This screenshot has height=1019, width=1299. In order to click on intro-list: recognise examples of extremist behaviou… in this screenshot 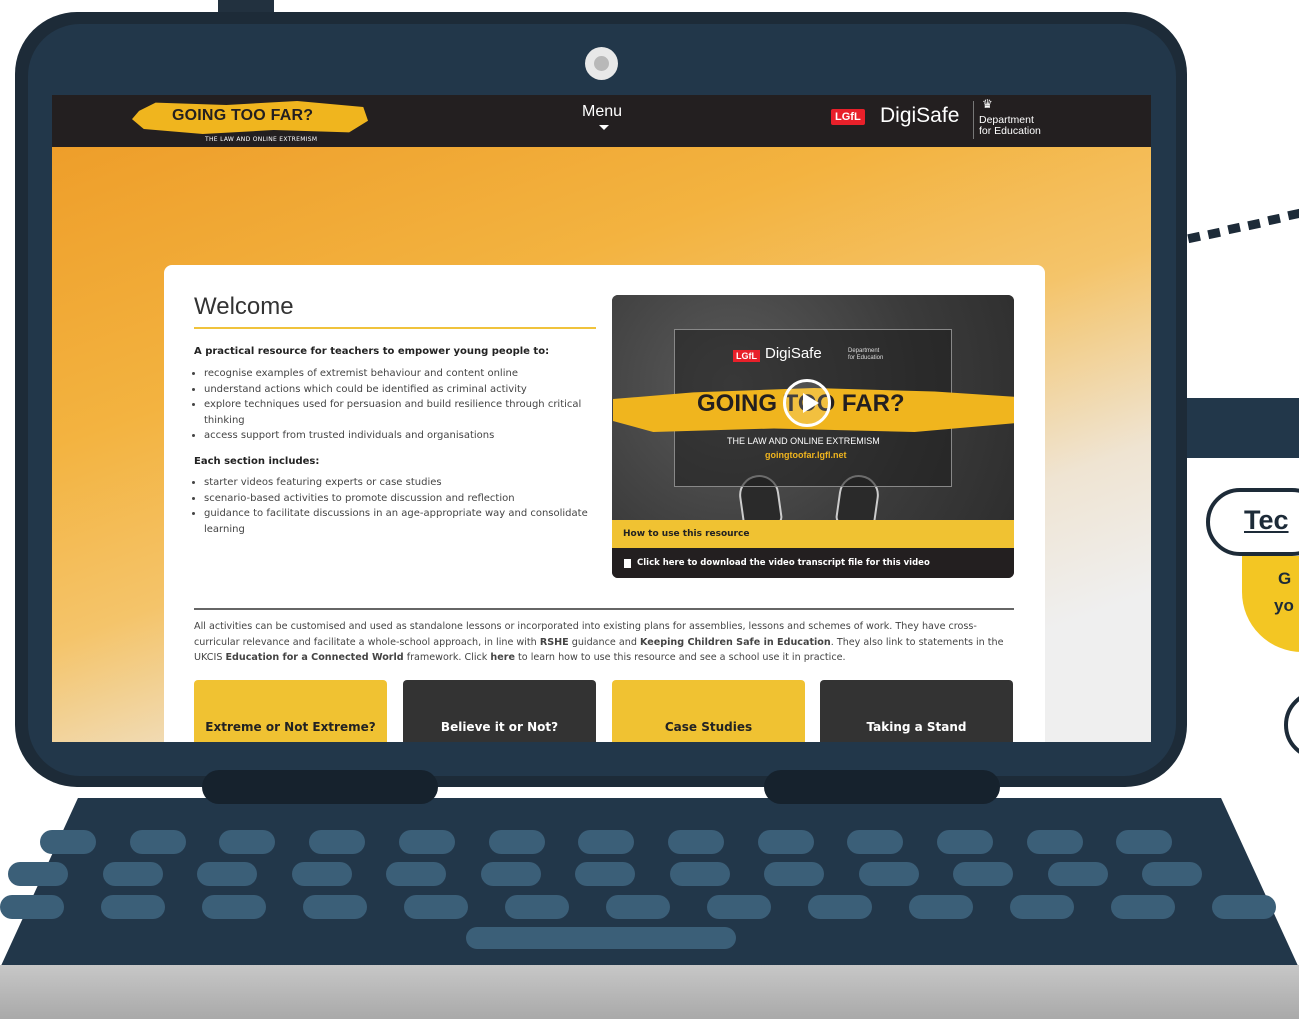, I will do `click(399, 405)`.